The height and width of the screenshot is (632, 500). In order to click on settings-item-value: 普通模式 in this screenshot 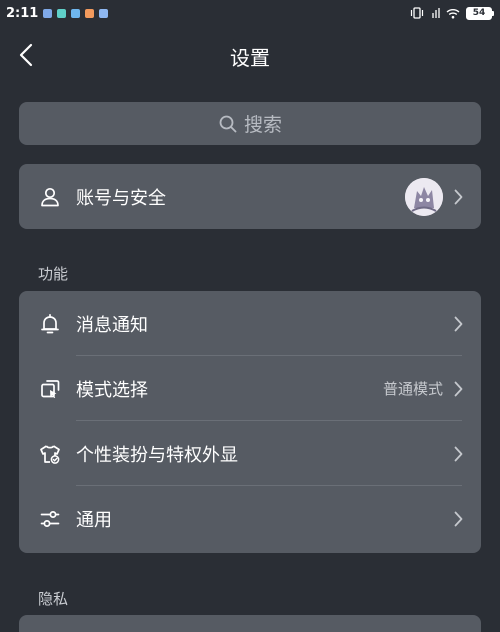, I will do `click(412, 389)`.